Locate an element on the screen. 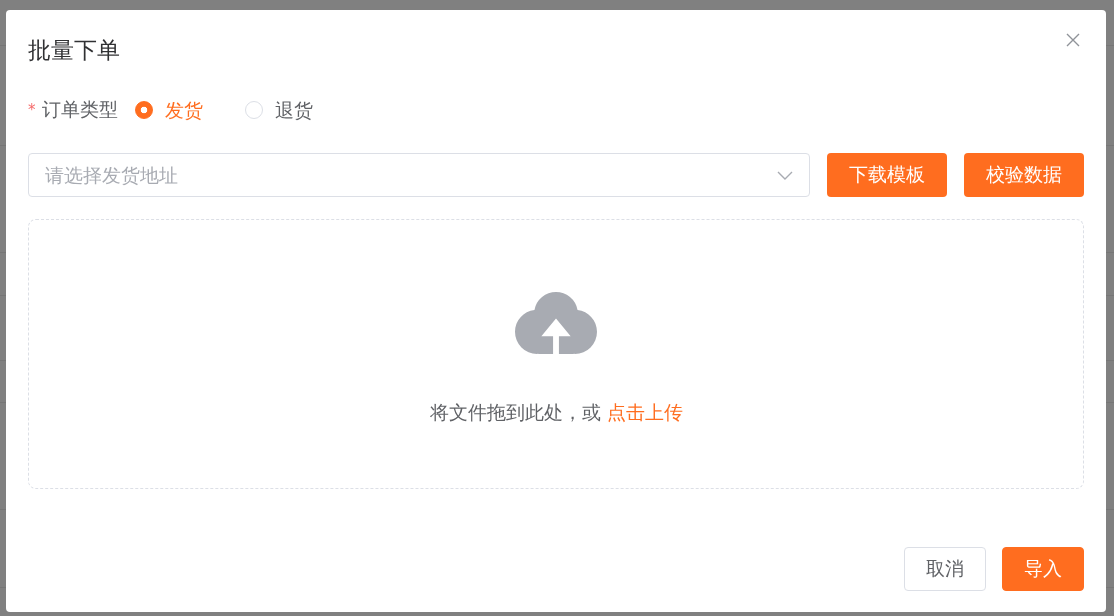 The height and width of the screenshot is (616, 1114). close-icon is located at coordinates (1073, 40).